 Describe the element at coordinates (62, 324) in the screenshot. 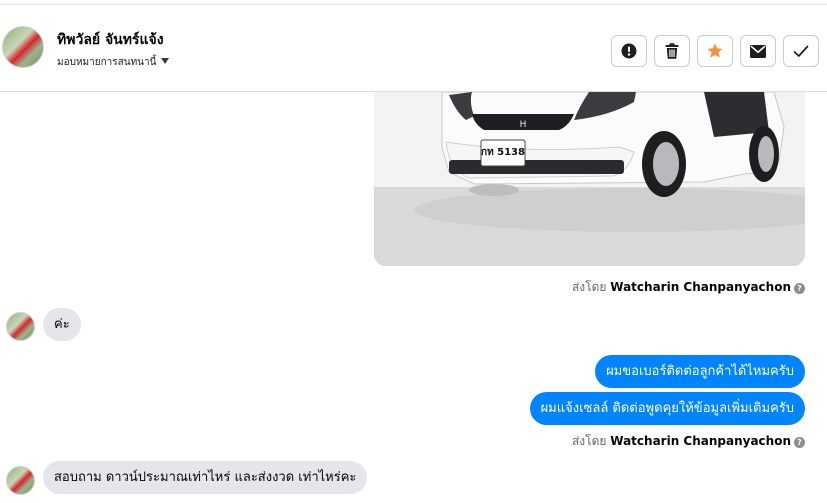

I see `incoming-message: ค่ะ` at that location.